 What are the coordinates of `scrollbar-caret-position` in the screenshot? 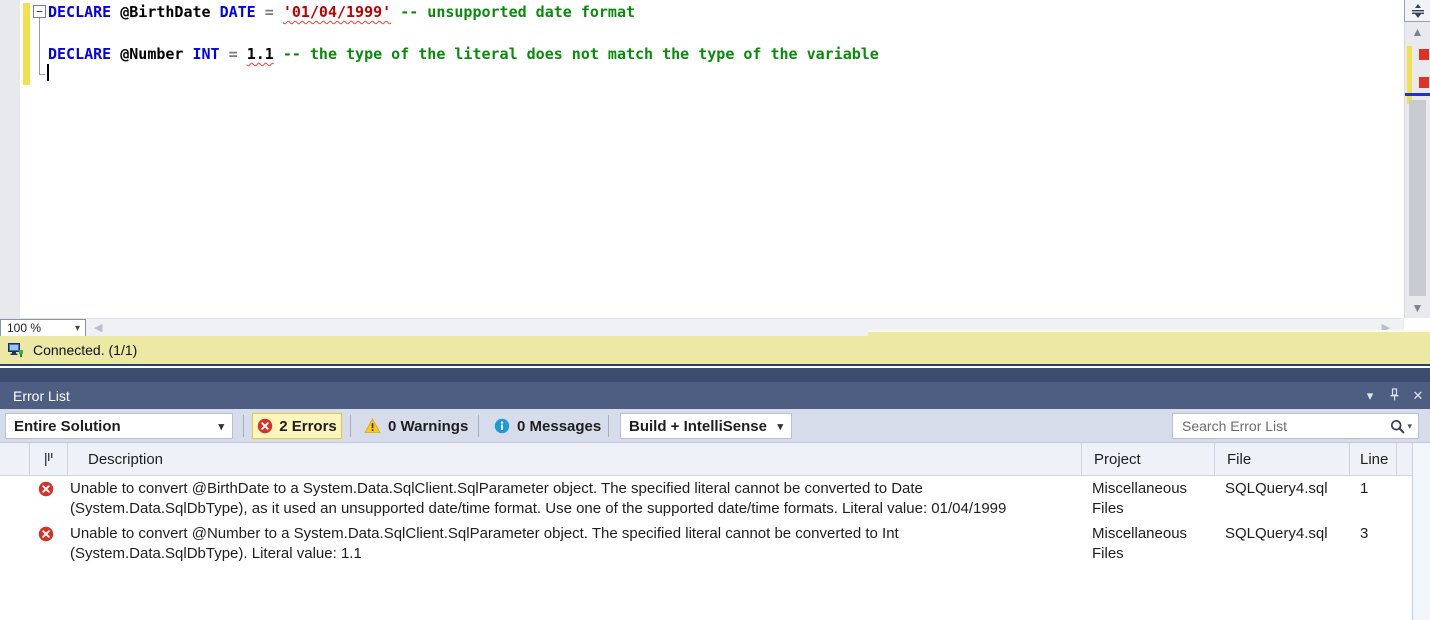 It's located at (1417, 94).